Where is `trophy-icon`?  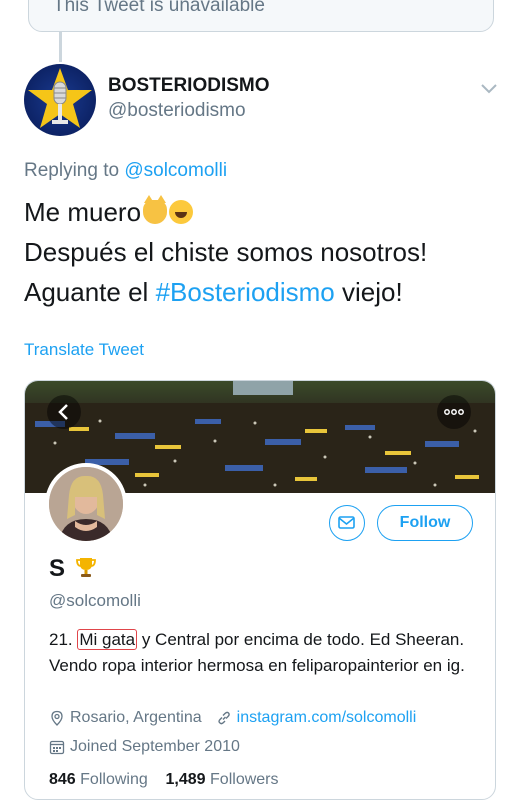
trophy-icon is located at coordinates (85, 567).